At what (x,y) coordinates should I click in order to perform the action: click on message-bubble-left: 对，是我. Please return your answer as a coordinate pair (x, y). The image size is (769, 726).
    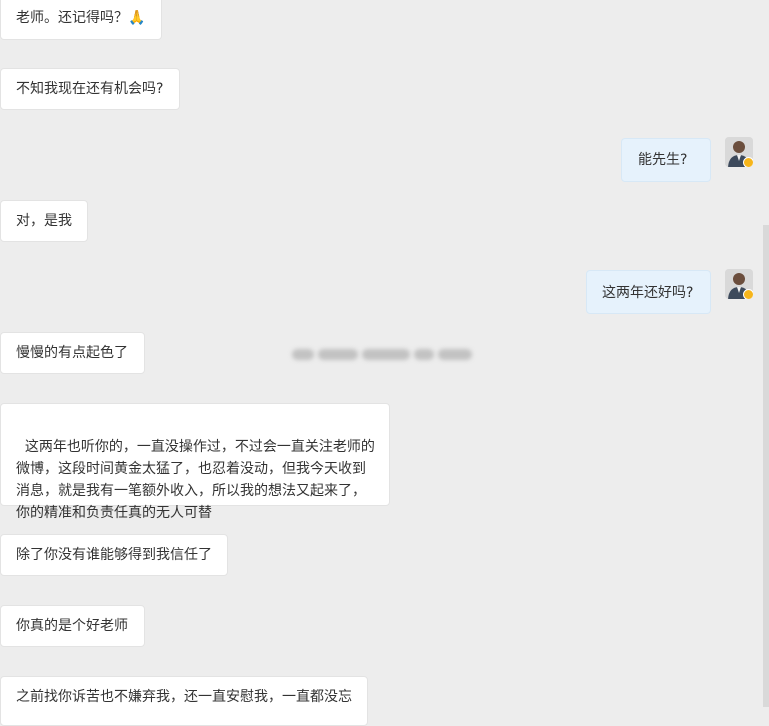
    Looking at the image, I should click on (44, 221).